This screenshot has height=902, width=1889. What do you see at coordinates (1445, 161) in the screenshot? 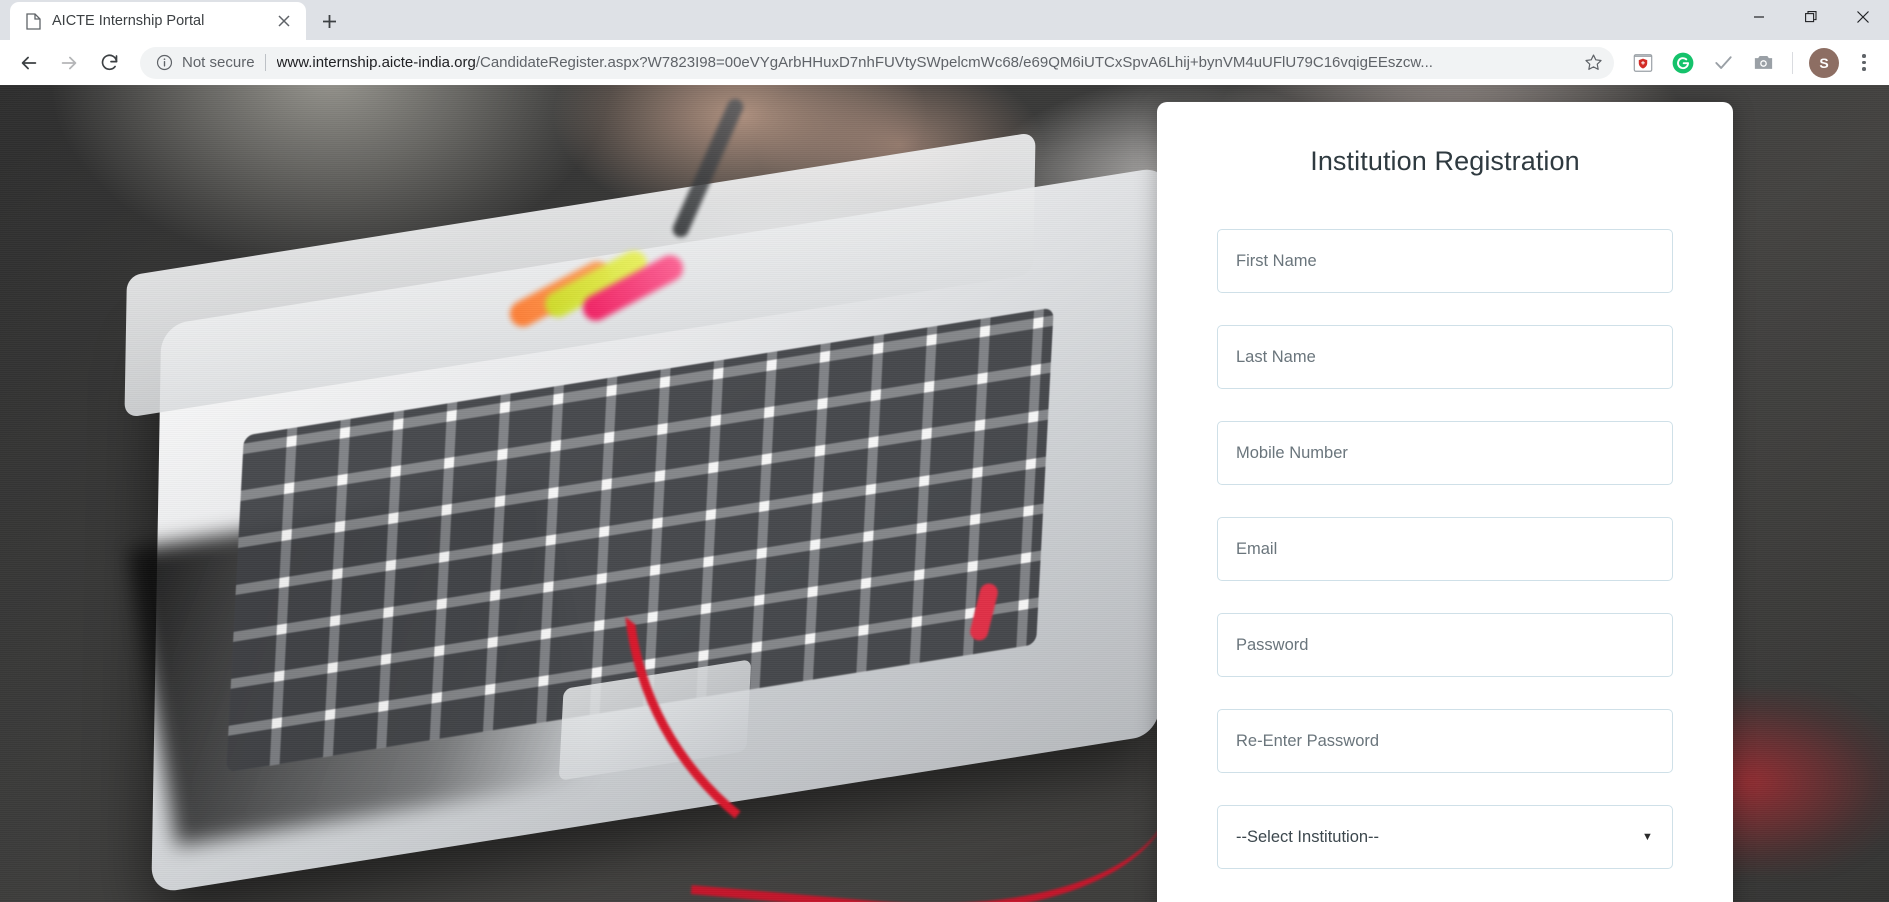
I see `page-title: Institution Registration` at bounding box center [1445, 161].